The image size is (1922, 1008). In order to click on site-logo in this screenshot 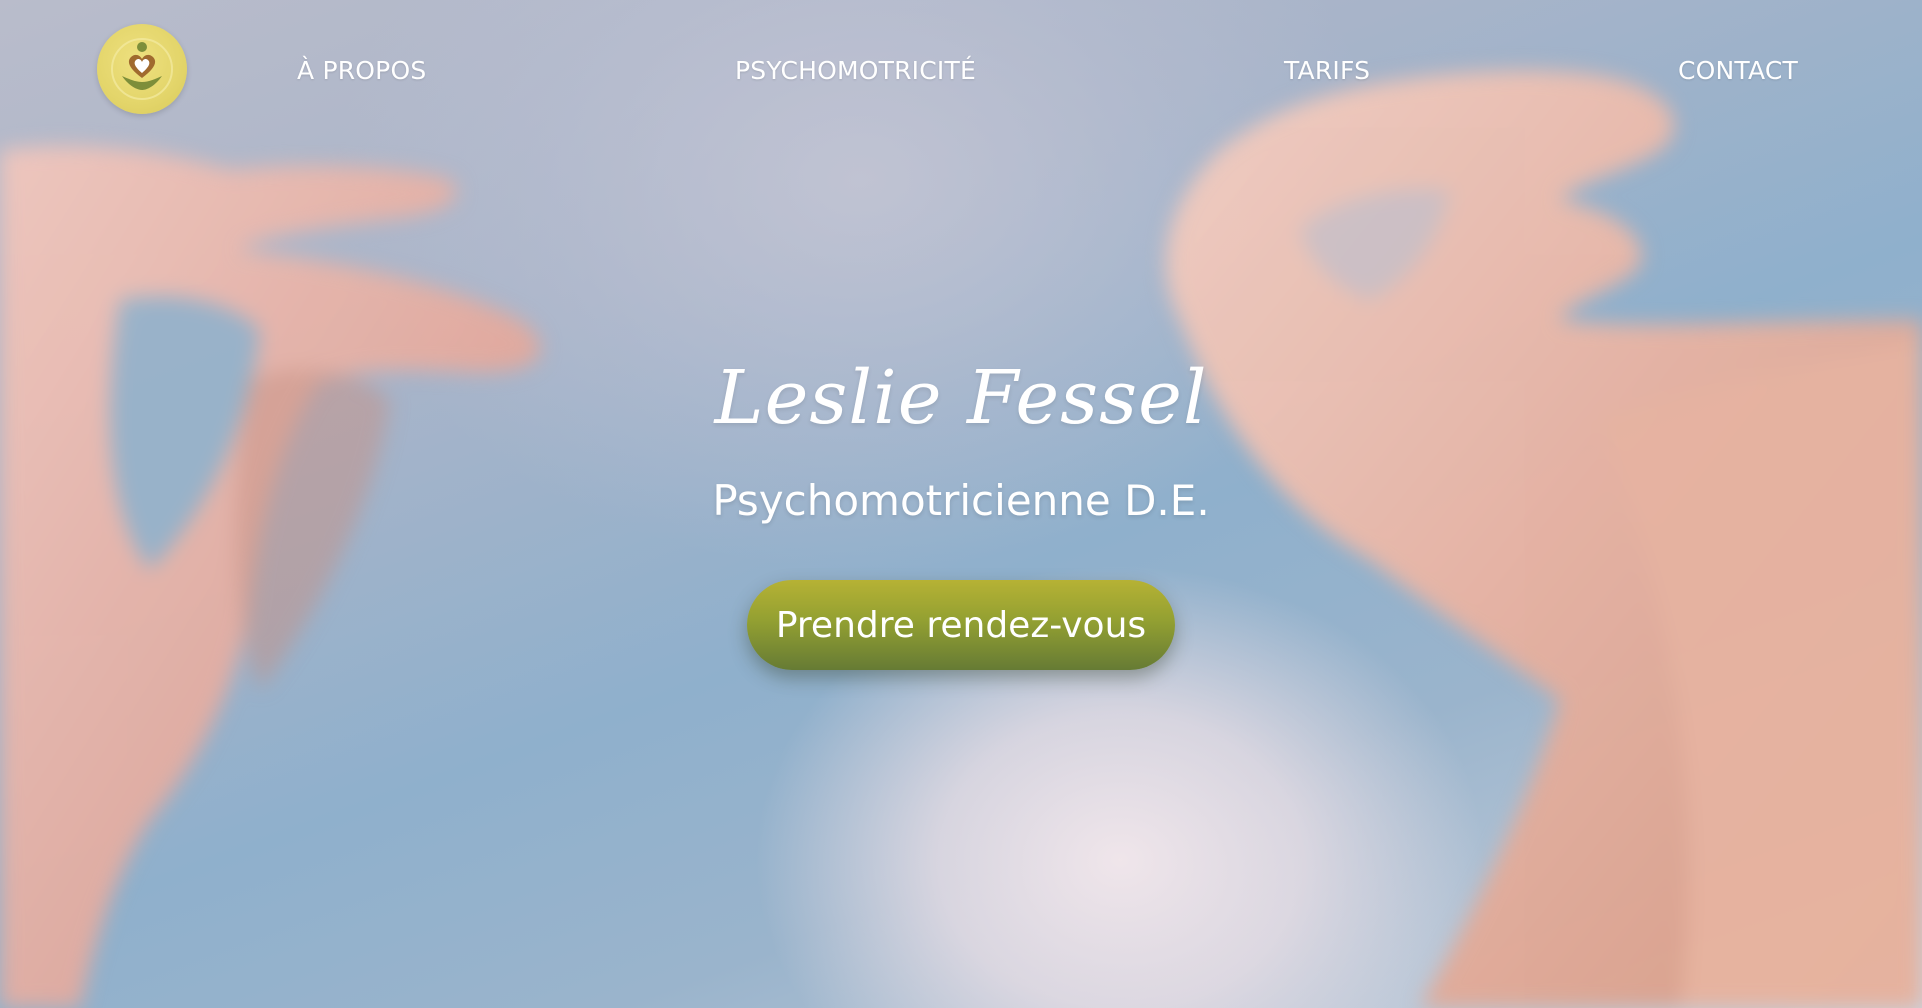, I will do `click(142, 69)`.